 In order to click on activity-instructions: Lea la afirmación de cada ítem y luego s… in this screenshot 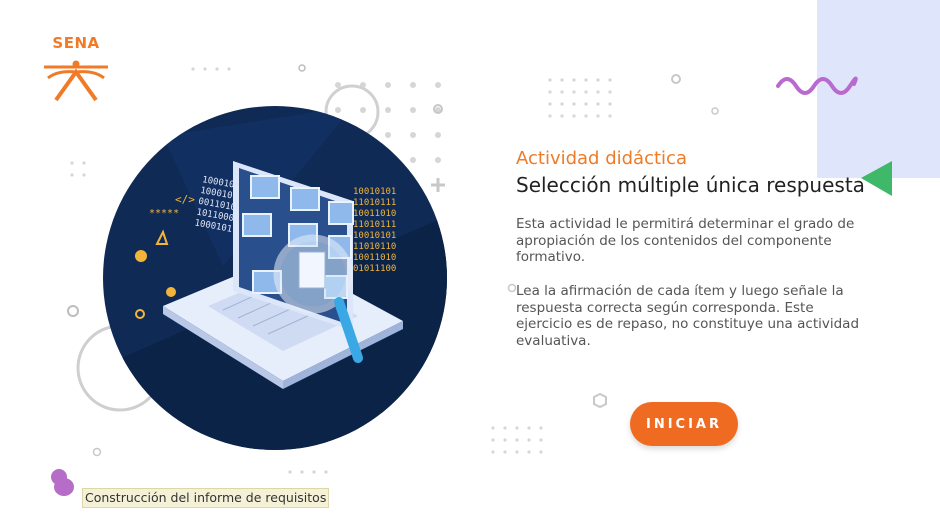, I will do `click(688, 316)`.